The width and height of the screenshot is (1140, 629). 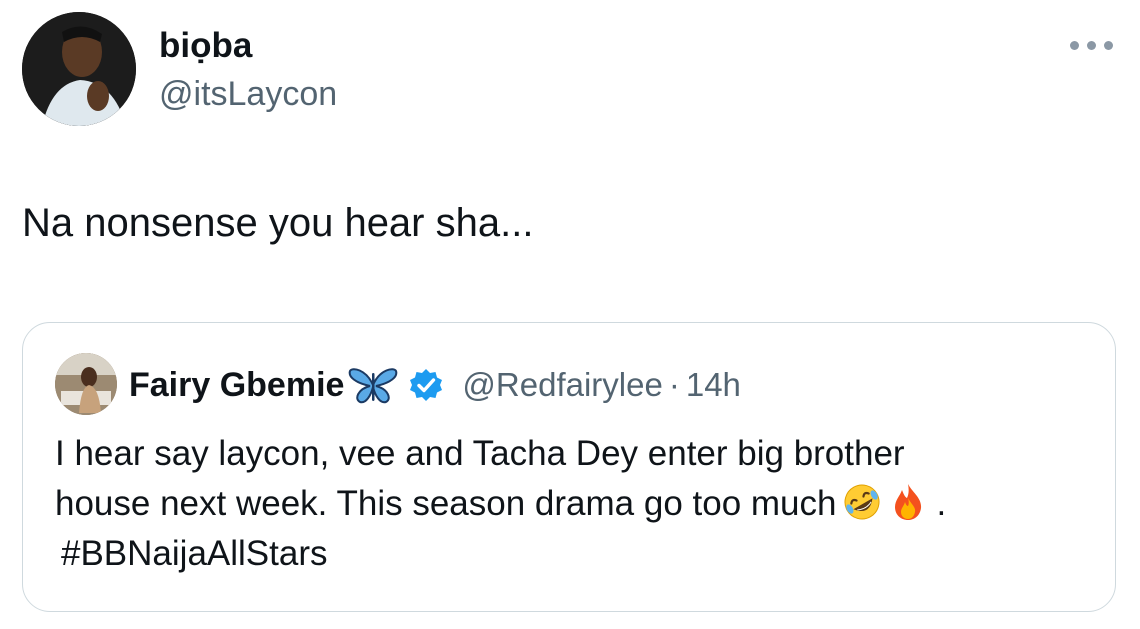 What do you see at coordinates (941, 503) in the screenshot?
I see `quoted-text-tail: .` at bounding box center [941, 503].